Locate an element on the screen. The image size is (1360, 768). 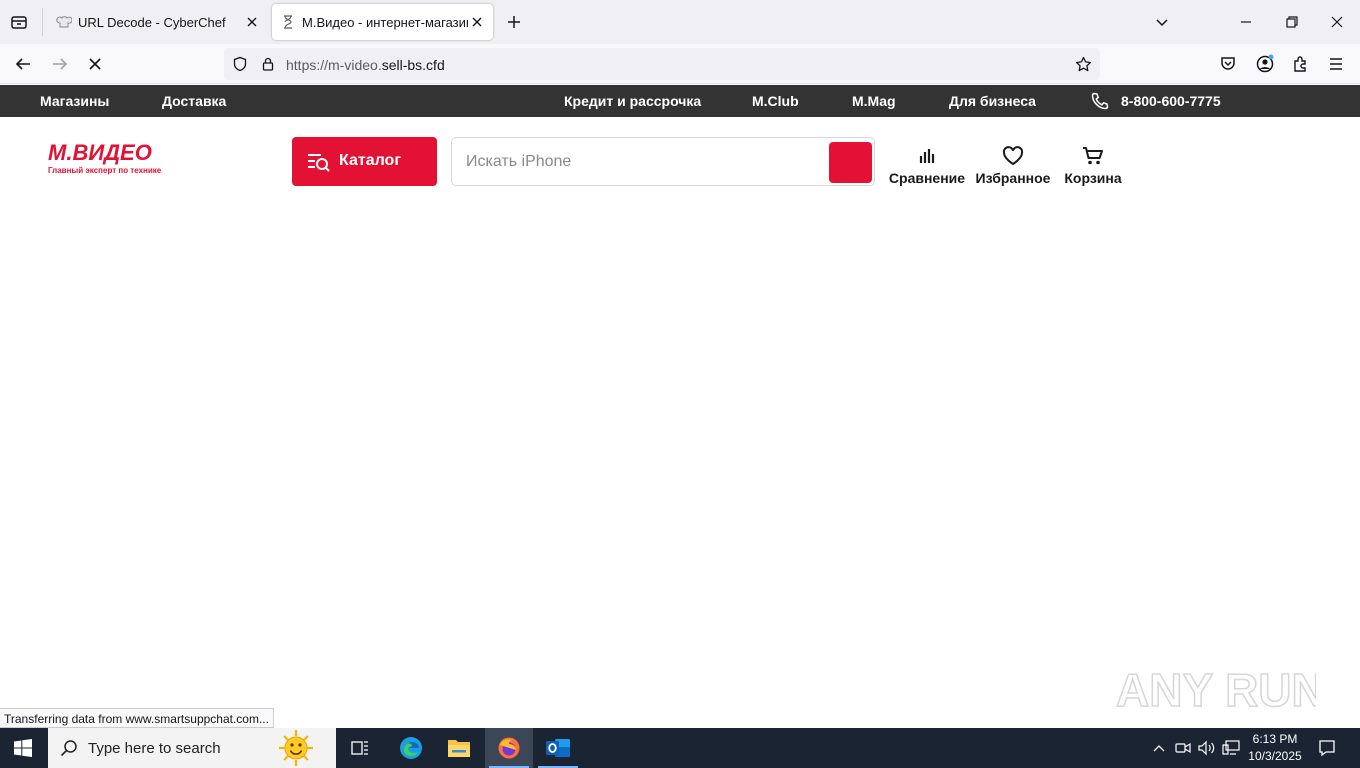
nav-link-mclub: M.Club is located at coordinates (775, 101).